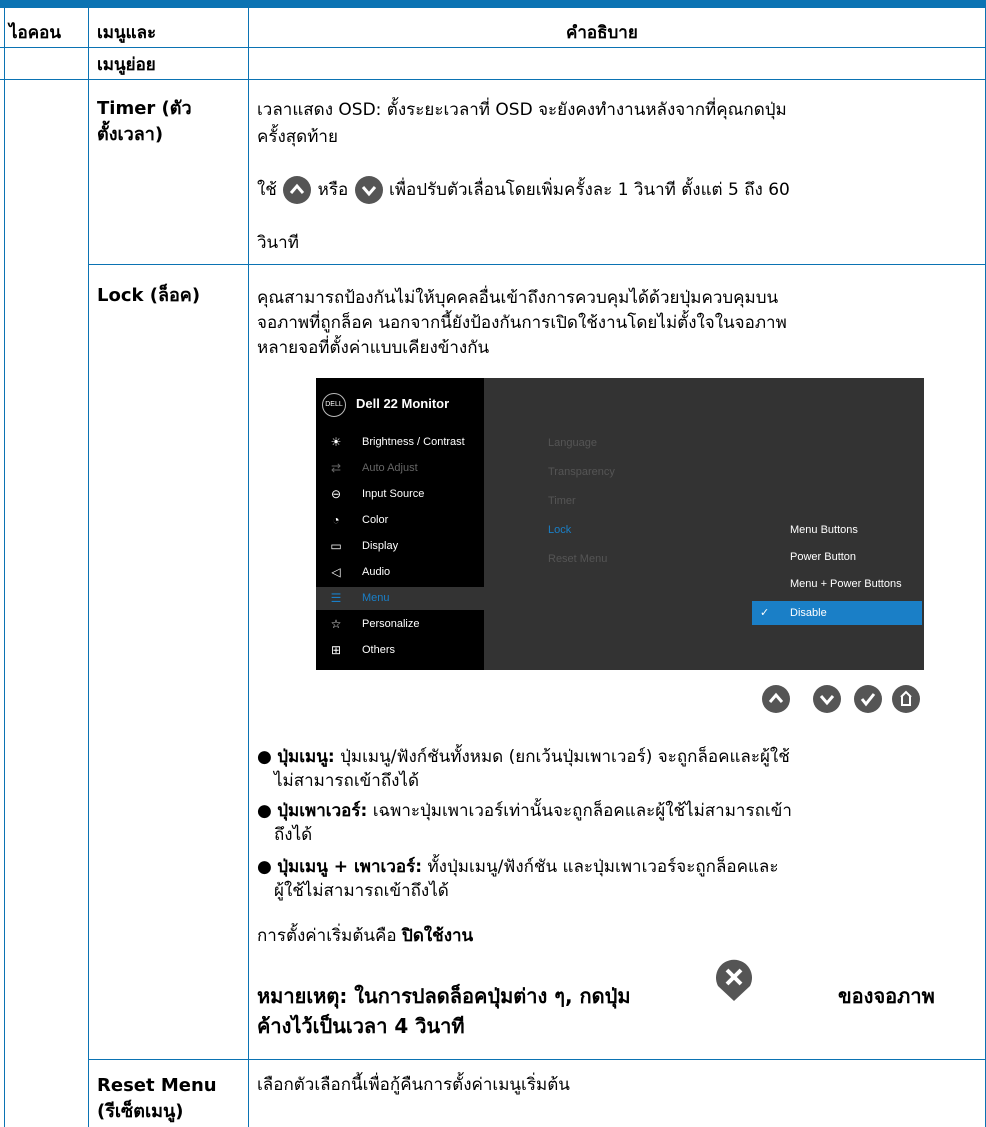  I want to click on bullet-3-title: ปุ่มเมนู + เพาเวอร์:, so click(350, 867).